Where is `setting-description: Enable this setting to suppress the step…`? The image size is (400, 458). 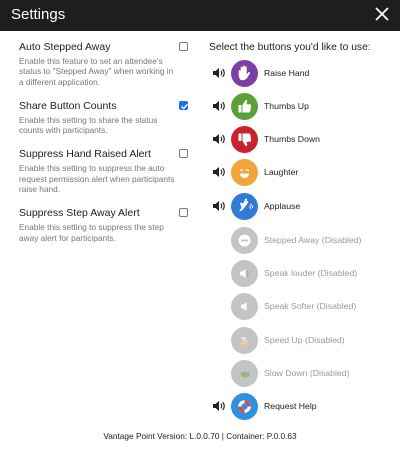
setting-description: Enable this setting to suppress the step… is located at coordinates (91, 232).